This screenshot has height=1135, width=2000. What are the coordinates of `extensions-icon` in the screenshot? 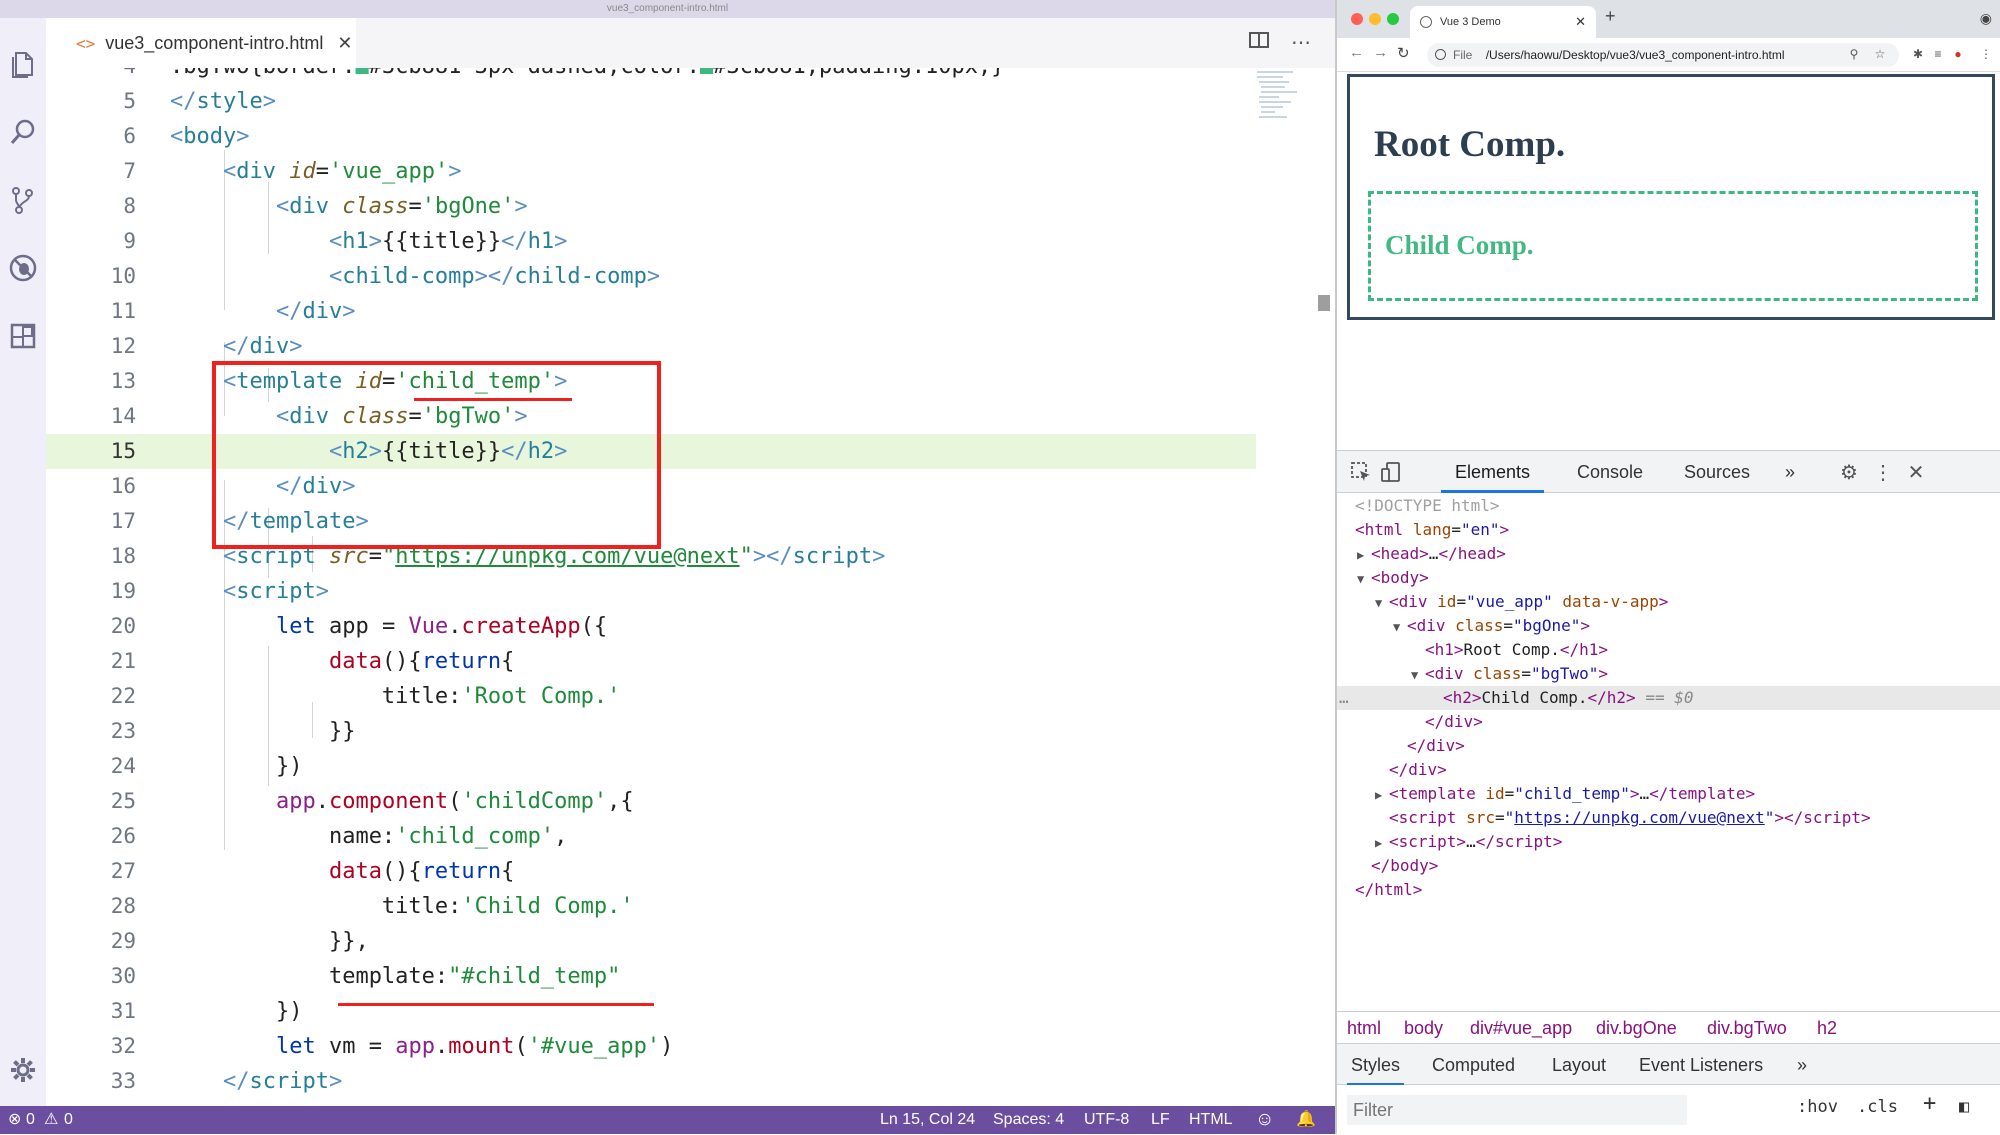 It's located at (23, 336).